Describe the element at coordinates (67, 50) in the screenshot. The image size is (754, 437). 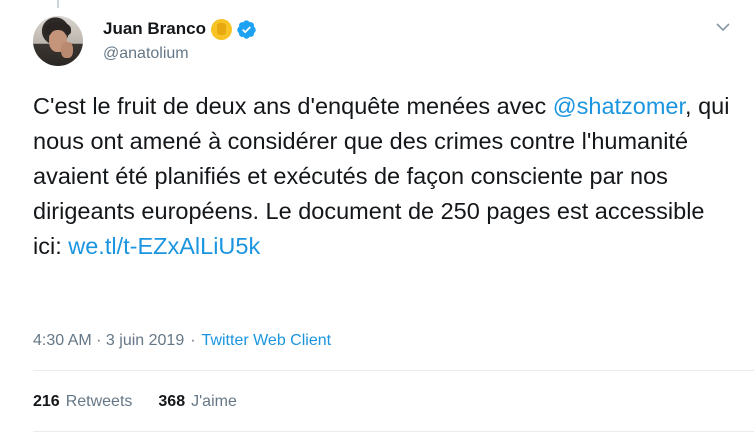
I see `avatar-hand` at that location.